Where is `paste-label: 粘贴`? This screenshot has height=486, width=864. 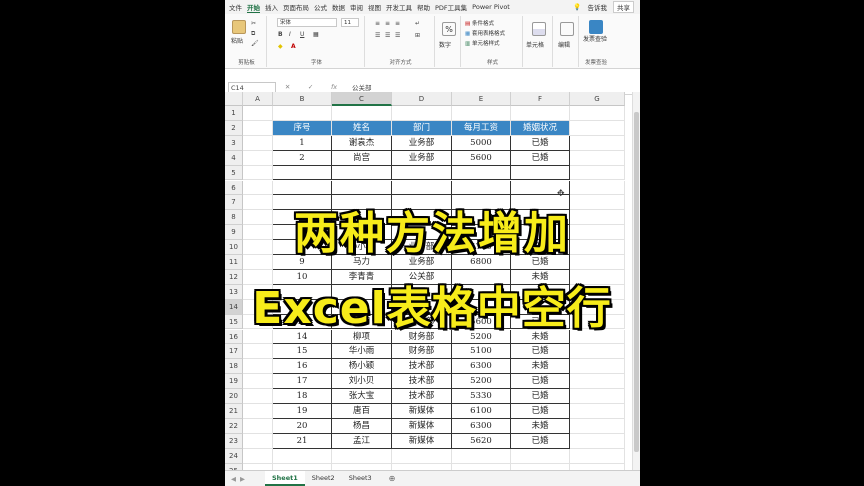 paste-label: 粘贴 is located at coordinates (237, 40).